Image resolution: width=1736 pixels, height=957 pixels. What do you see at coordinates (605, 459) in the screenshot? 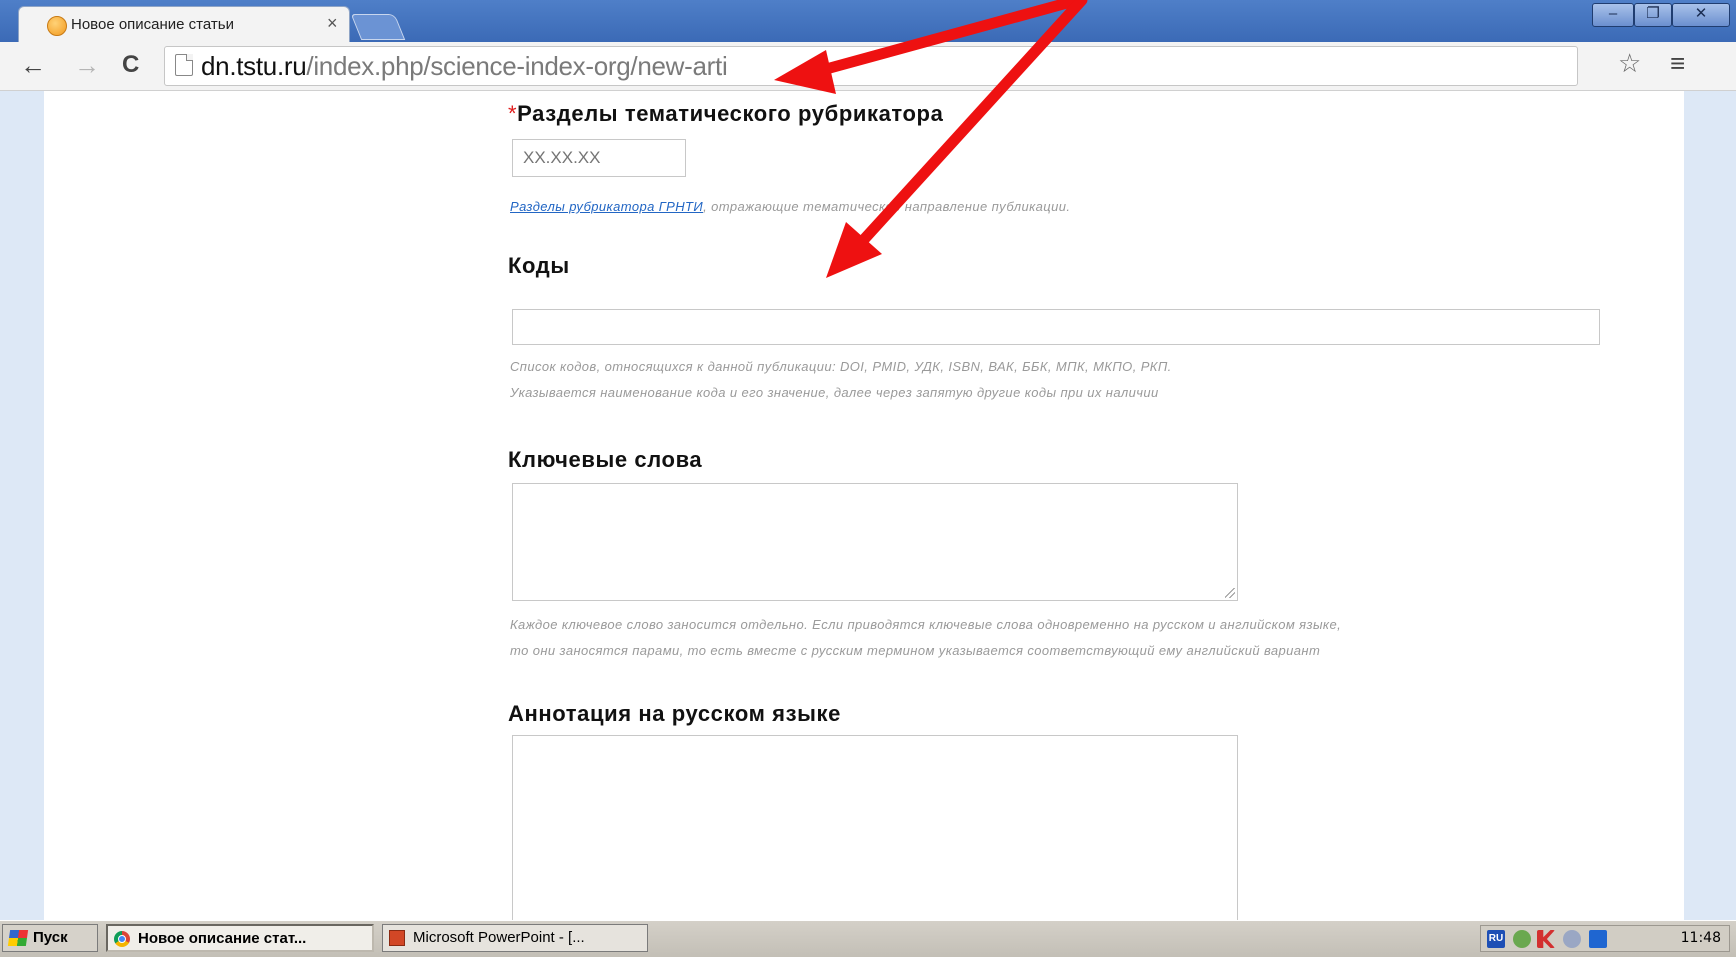
I see `keywords-label: Ключевые слова` at bounding box center [605, 459].